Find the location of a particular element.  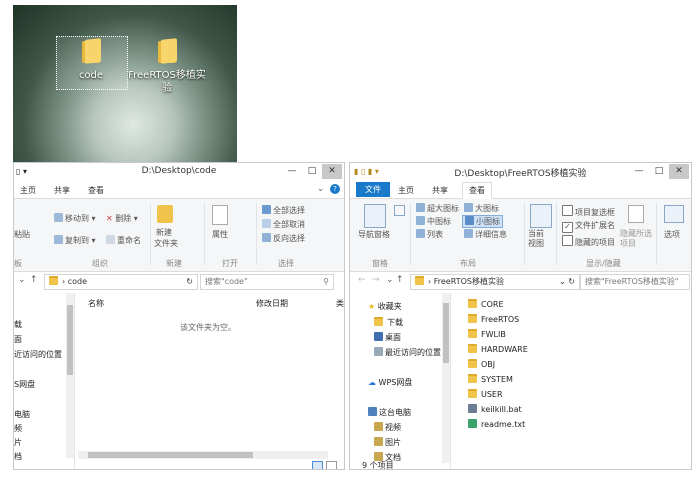

layout-list: 列表 is located at coordinates (429, 234).